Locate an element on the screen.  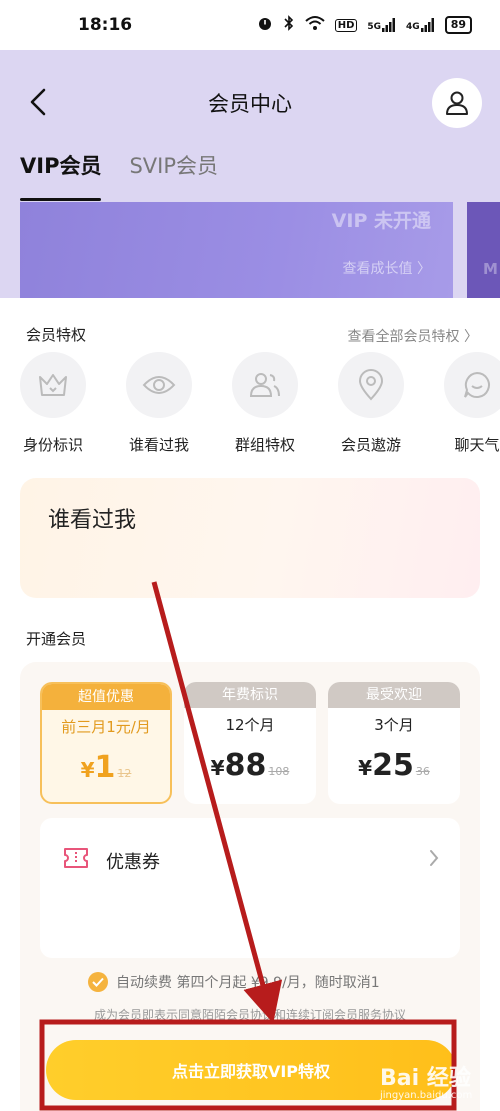
signal-4g-icon: 4G is located at coordinates (420, 25).